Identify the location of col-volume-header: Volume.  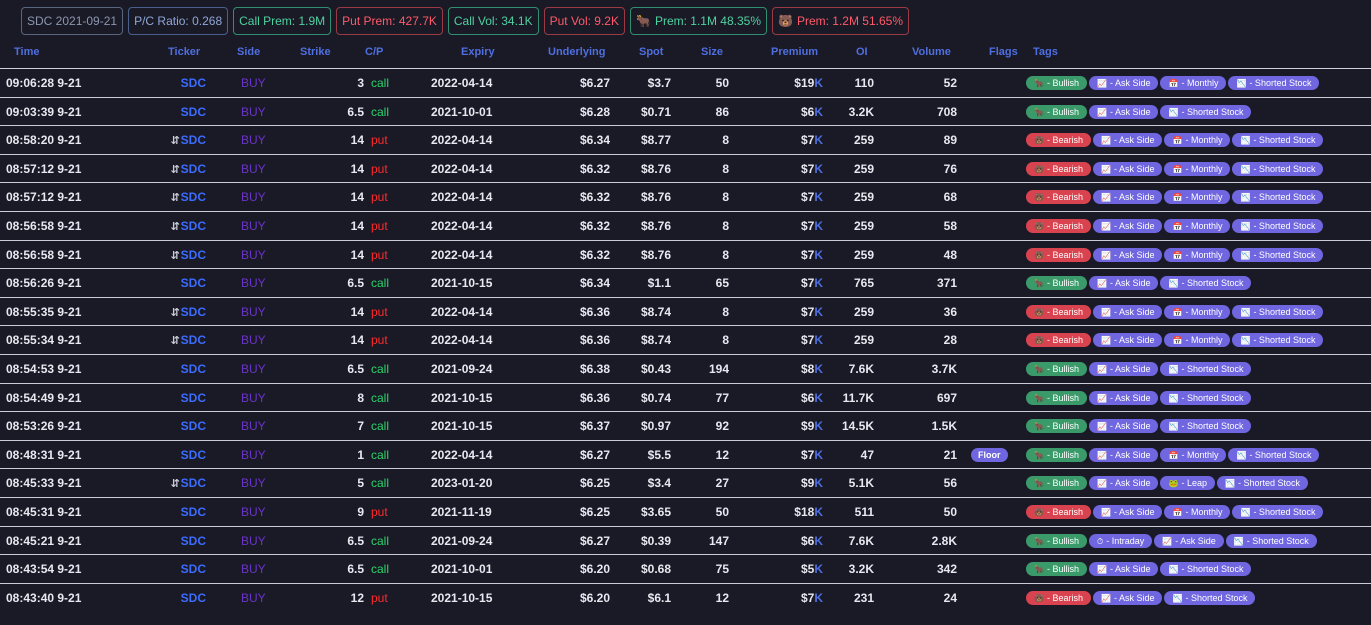
(931, 52).